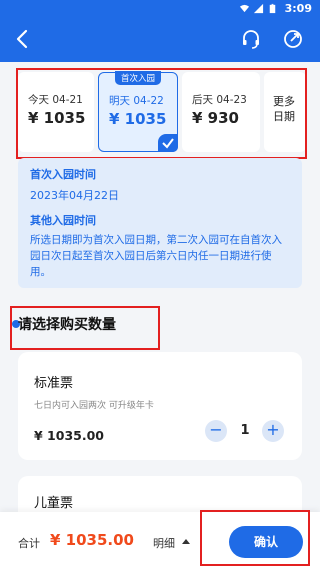 This screenshot has height=568, width=320. Describe the element at coordinates (160, 9) in the screenshot. I see `status-bar: 3:09` at that location.